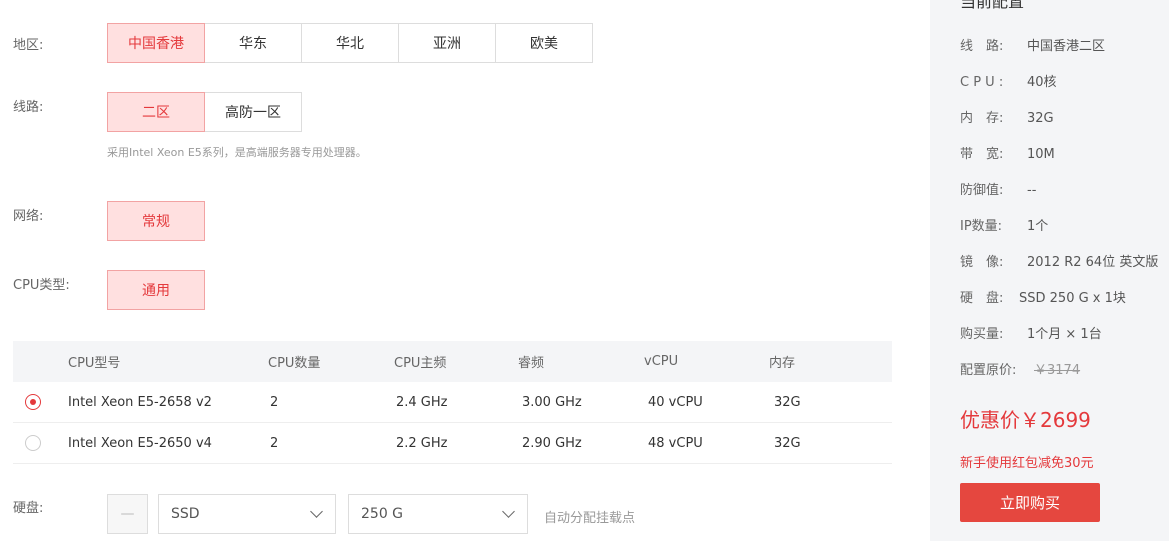  I want to click on spec-quantity: 购买量: 1个月 × 1台, so click(1031, 334).